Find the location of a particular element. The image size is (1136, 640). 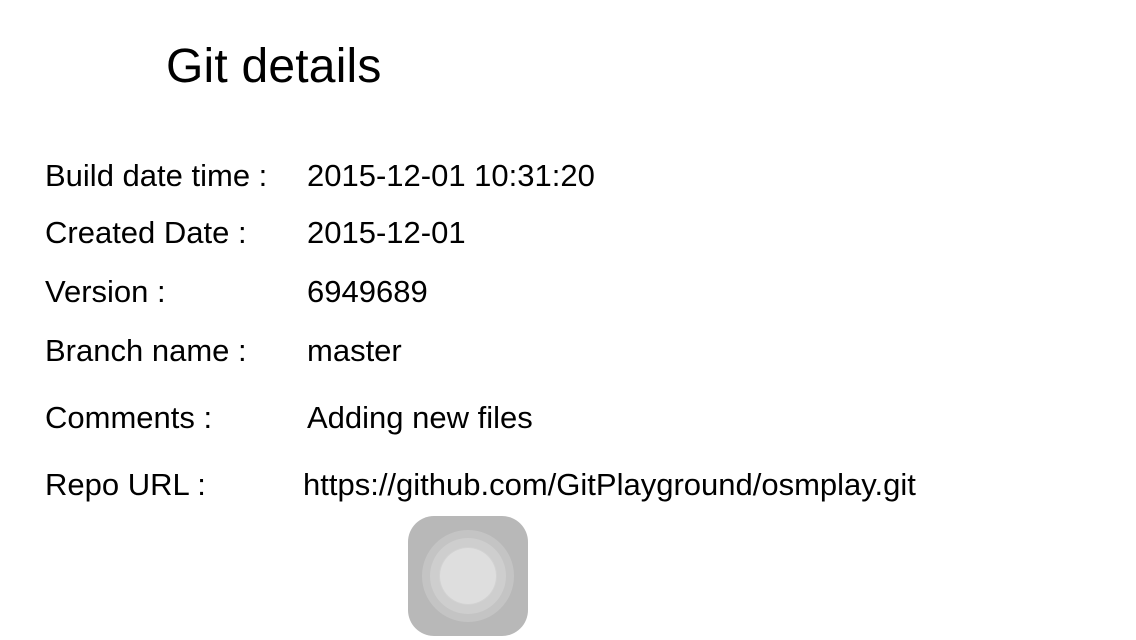

build-date-time-label: Build date time : is located at coordinates (156, 175).